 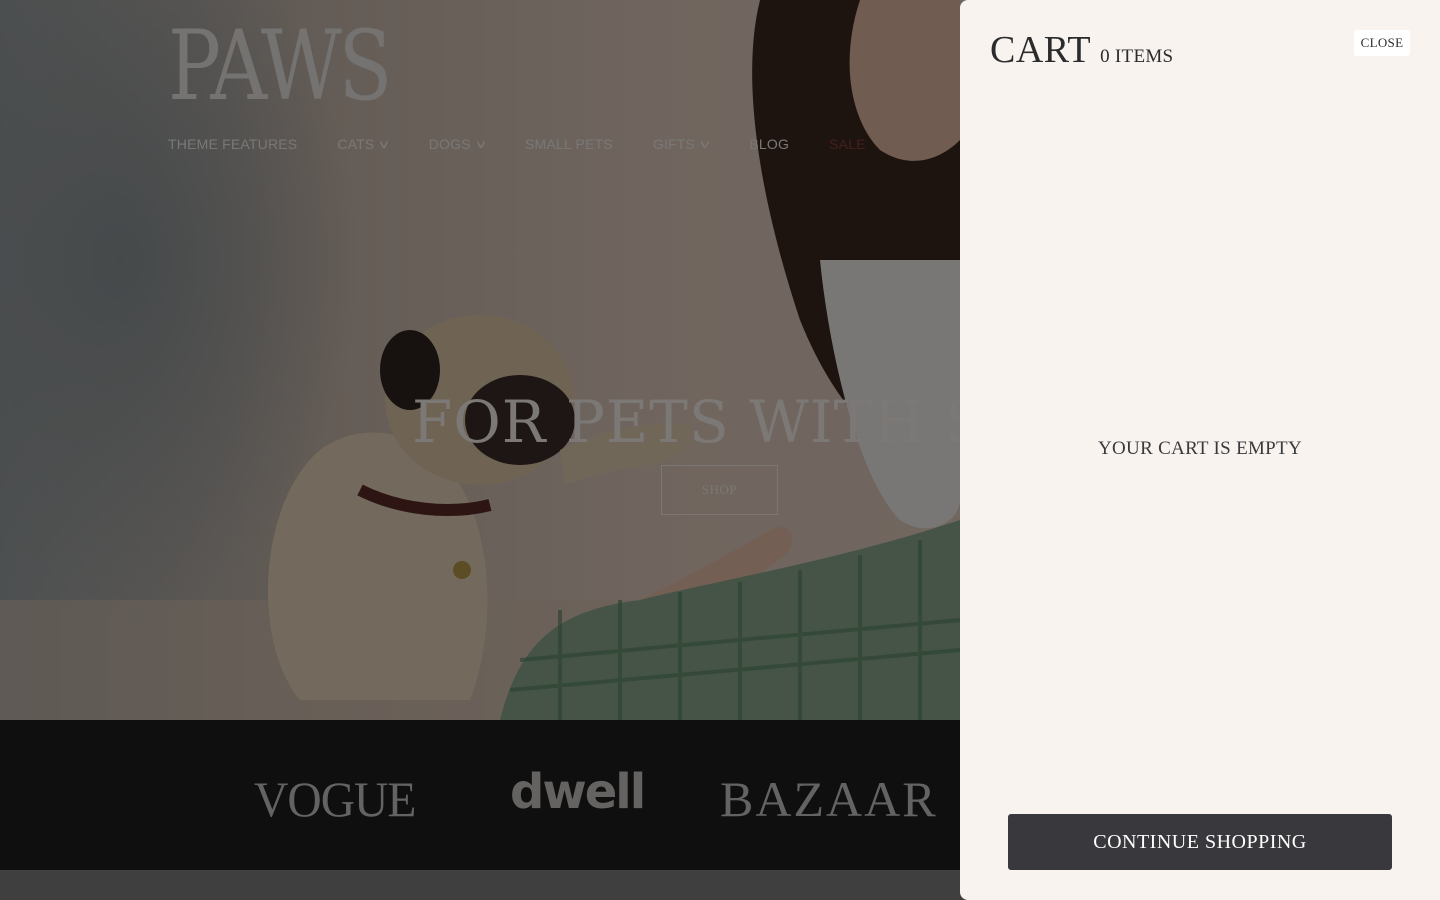 What do you see at coordinates (1200, 842) in the screenshot?
I see `continue-shopping-button: CONTINUE SHOPPING` at bounding box center [1200, 842].